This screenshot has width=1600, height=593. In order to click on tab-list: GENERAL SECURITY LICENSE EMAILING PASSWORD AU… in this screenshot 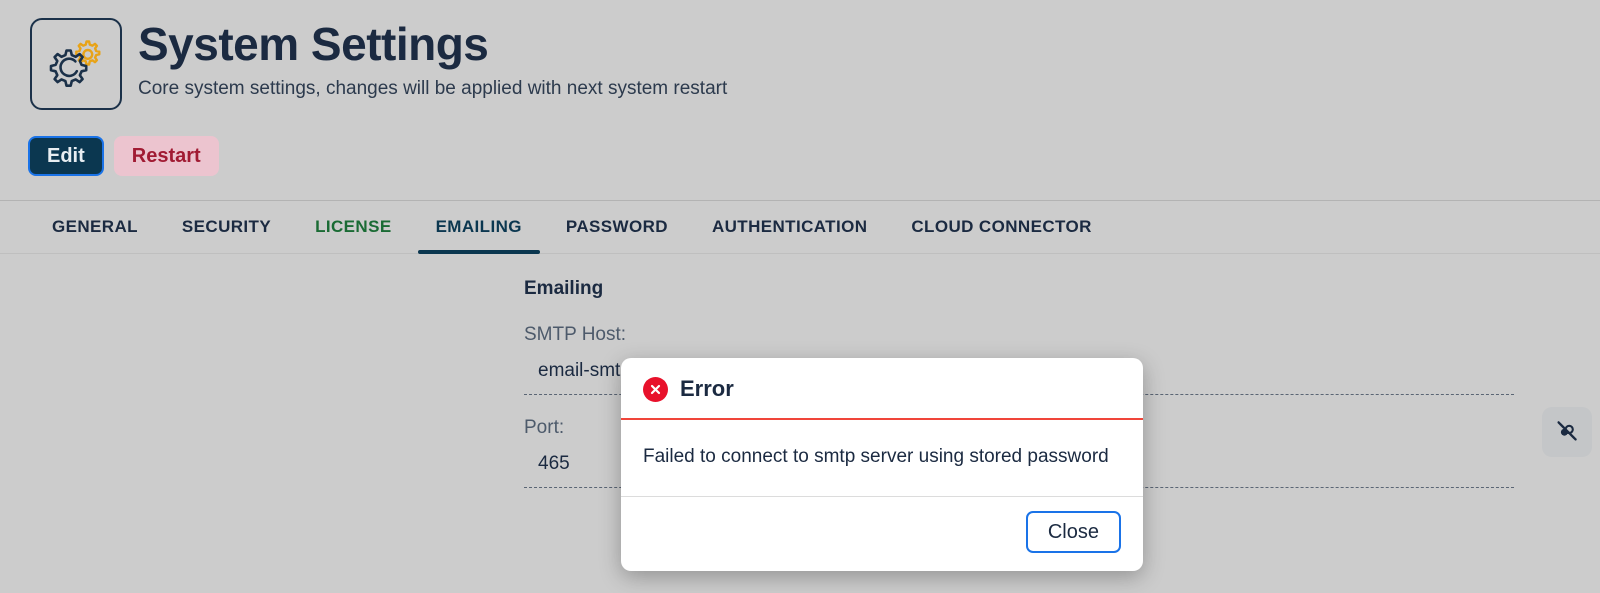, I will do `click(800, 227)`.